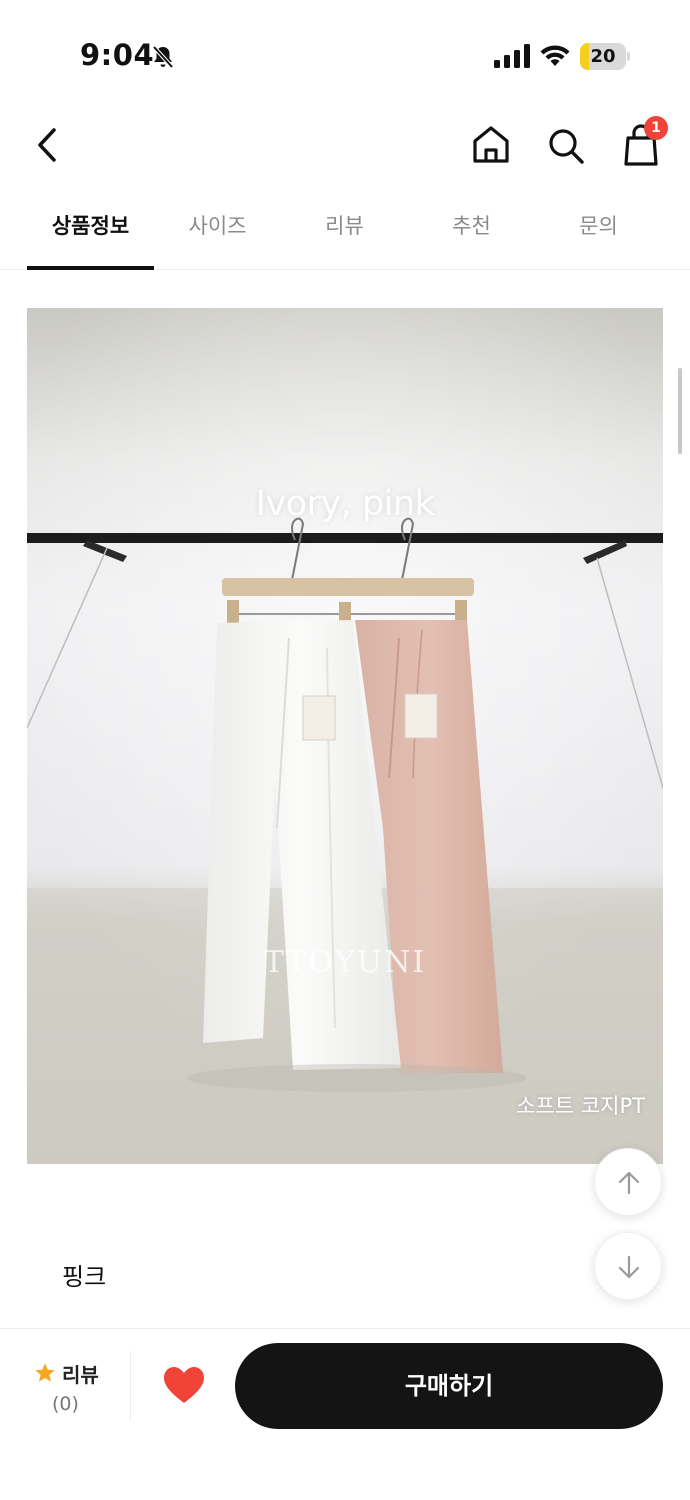 This screenshot has width=690, height=1500. I want to click on arrow-down-icon, so click(629, 1267).